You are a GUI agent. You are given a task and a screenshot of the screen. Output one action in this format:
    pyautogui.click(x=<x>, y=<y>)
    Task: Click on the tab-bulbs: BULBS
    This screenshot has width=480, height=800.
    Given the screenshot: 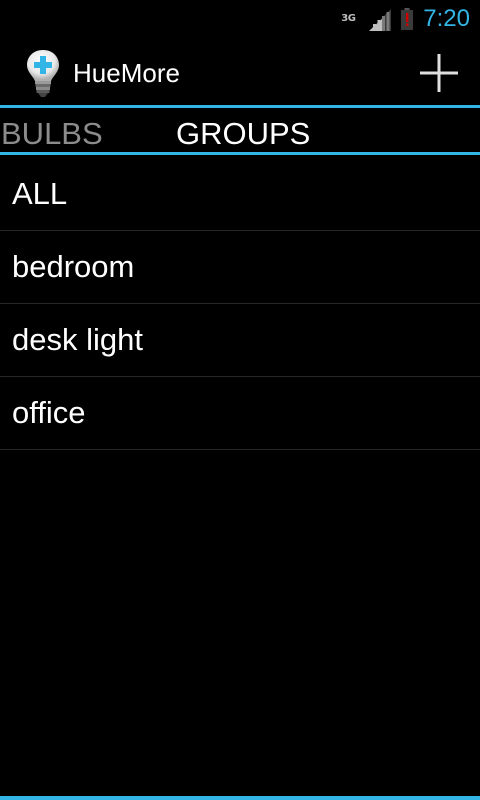 What is the action you would take?
    pyautogui.click(x=52, y=133)
    